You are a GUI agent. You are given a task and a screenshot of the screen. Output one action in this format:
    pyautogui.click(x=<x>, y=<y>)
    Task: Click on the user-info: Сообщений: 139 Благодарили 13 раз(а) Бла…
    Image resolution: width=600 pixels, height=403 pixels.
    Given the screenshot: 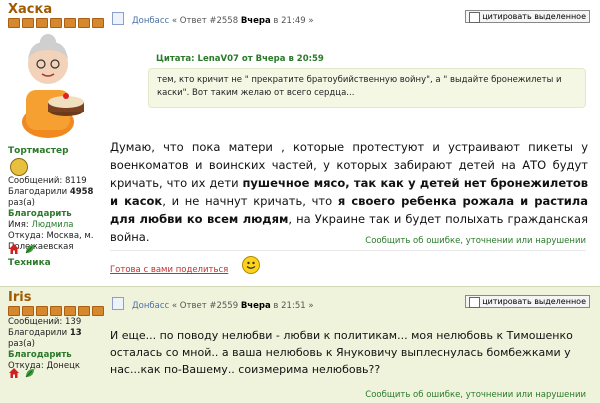 What is the action you would take?
    pyautogui.click(x=56, y=344)
    